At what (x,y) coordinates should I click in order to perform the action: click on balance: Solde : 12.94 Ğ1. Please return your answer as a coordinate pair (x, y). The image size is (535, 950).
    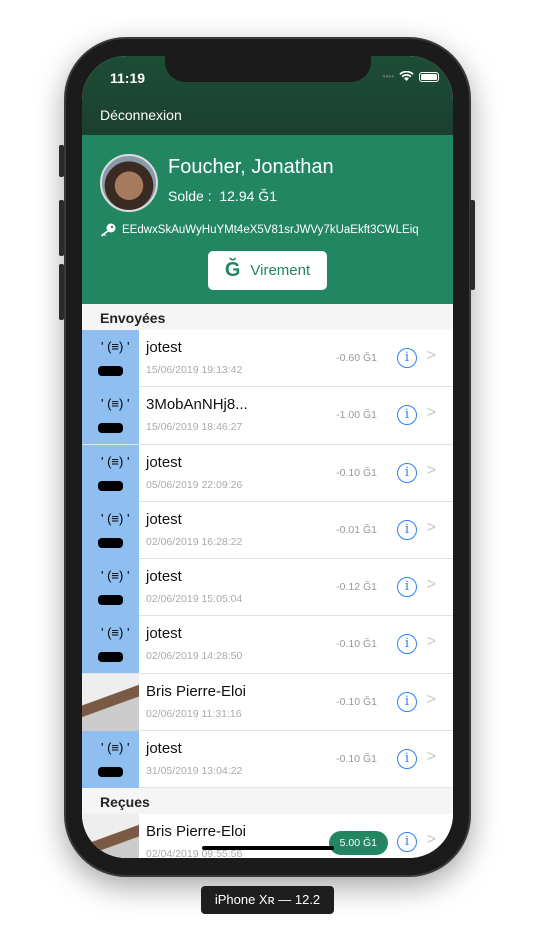
    Looking at the image, I should click on (222, 196).